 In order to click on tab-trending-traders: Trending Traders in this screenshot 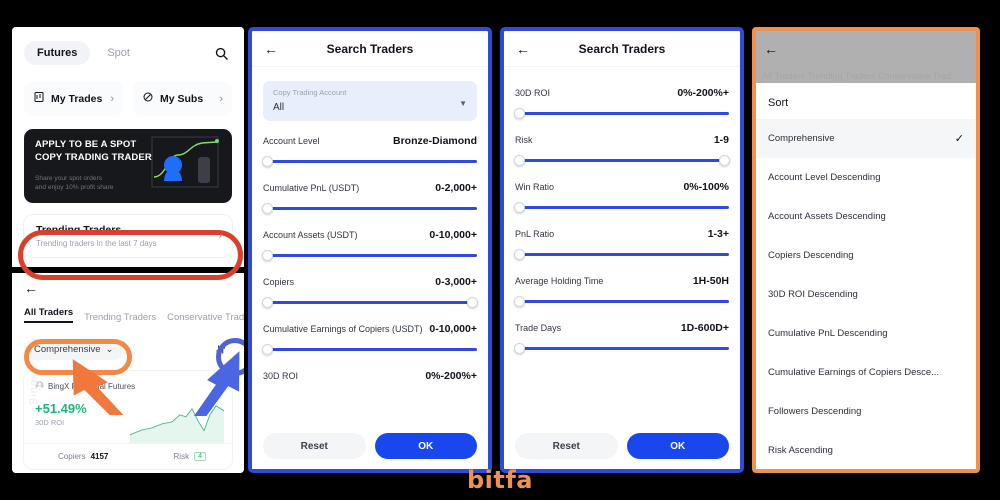, I will do `click(120, 317)`.